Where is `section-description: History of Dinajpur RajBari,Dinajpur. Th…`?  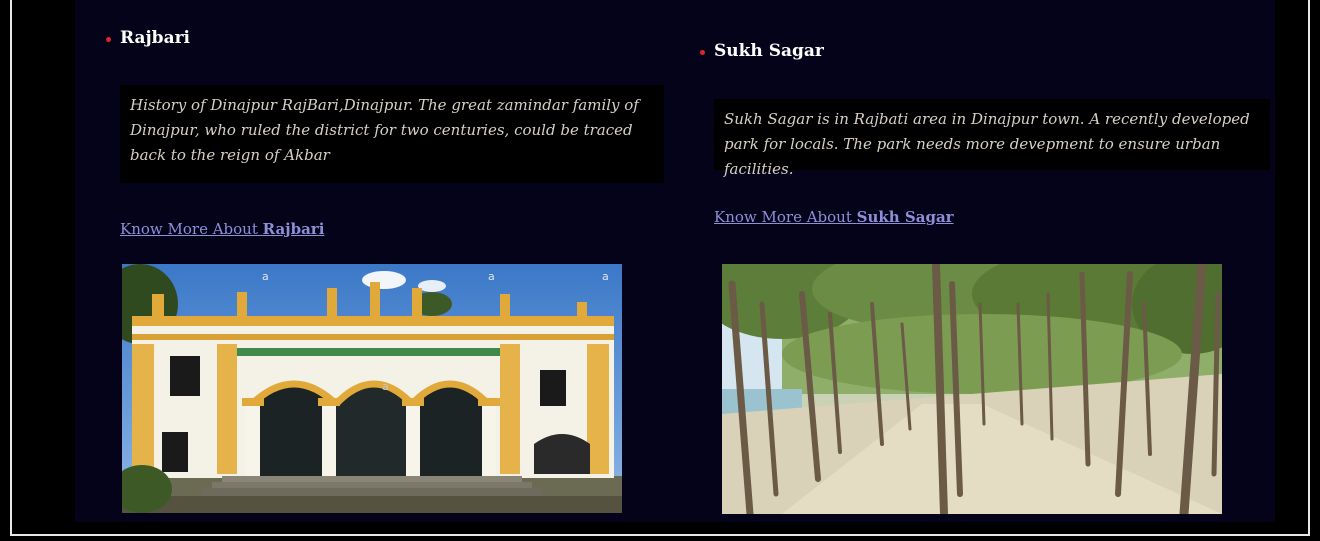 section-description: History of Dinajpur RajBari,Dinajpur. Th… is located at coordinates (392, 134).